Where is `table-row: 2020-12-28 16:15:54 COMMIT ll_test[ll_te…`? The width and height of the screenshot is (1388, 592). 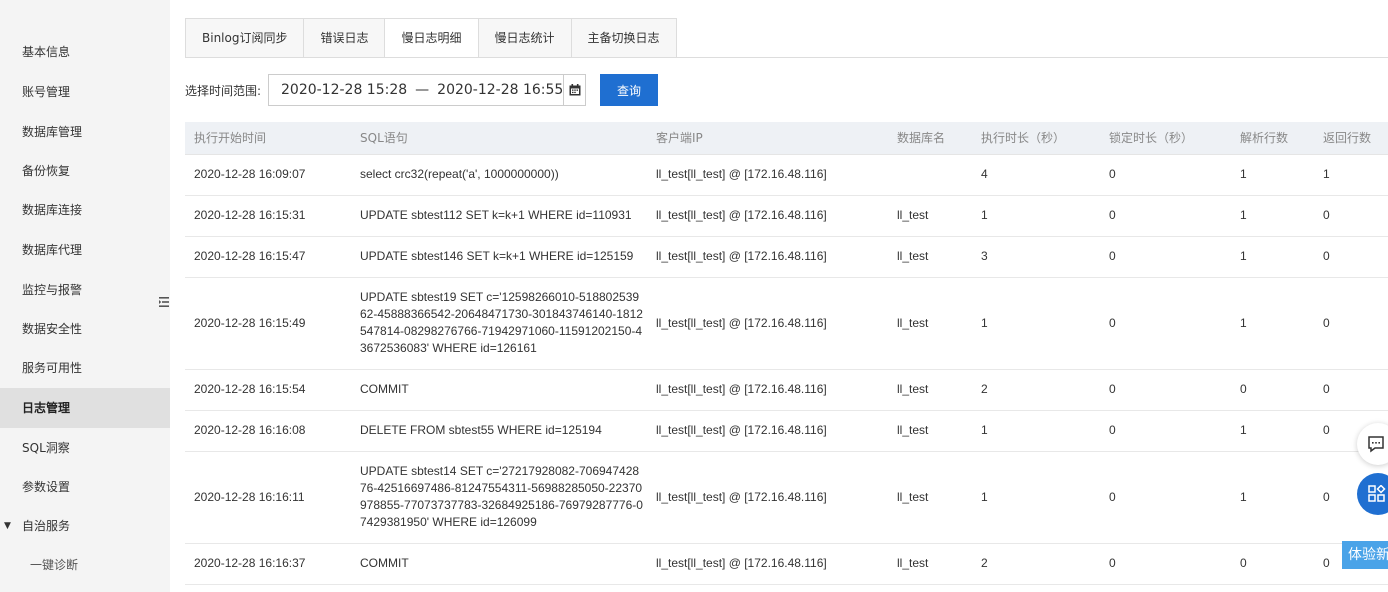 table-row: 2020-12-28 16:15:54 COMMIT ll_test[ll_te… is located at coordinates (786, 390).